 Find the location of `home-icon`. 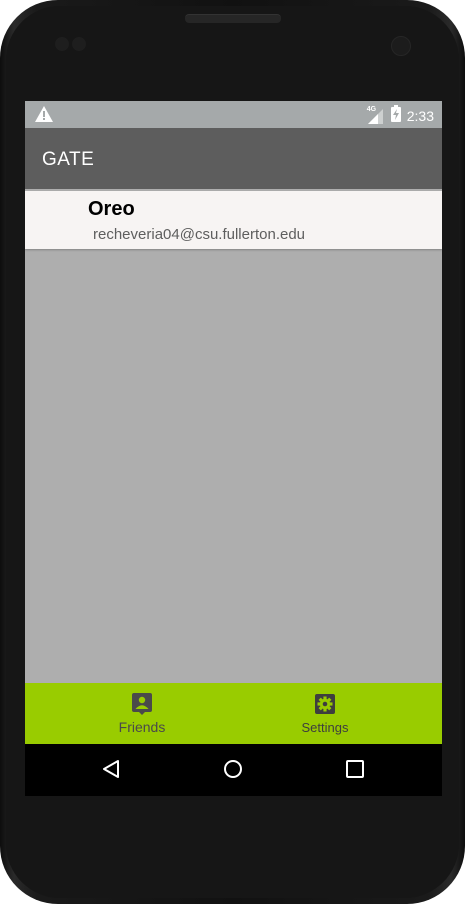

home-icon is located at coordinates (233, 771).